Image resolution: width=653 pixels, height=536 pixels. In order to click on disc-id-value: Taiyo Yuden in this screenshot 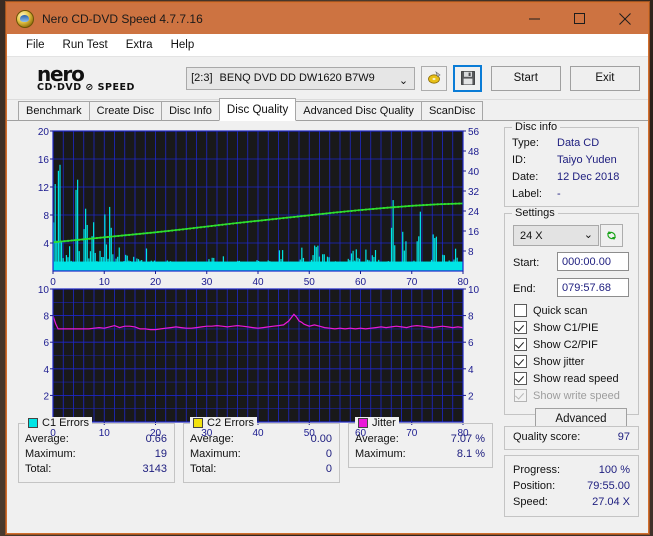, I will do `click(587, 160)`.